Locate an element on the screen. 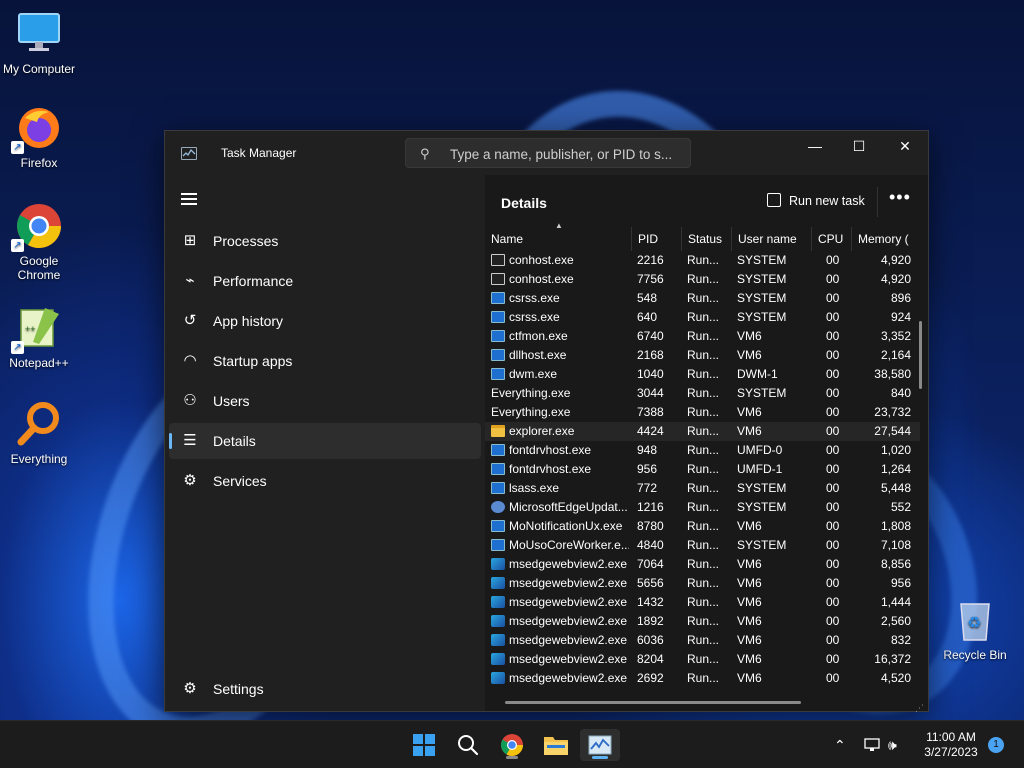 The height and width of the screenshot is (768, 1024). table-row: msedgewebview2.exe 1892 Run... VM6 00 2,560 is located at coordinates (702, 621).